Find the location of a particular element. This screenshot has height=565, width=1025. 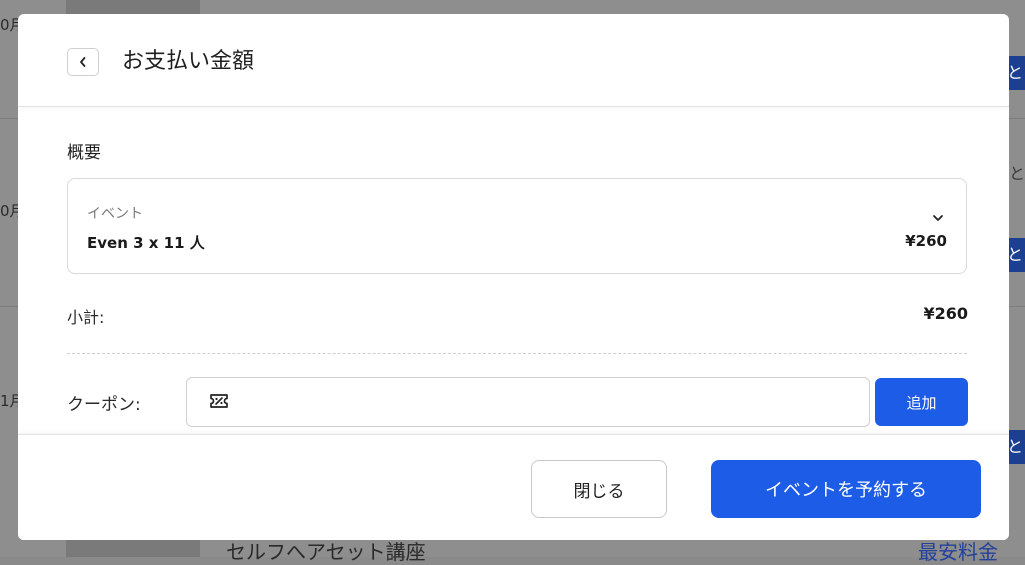

background-side-text: と is located at coordinates (1016, 173).